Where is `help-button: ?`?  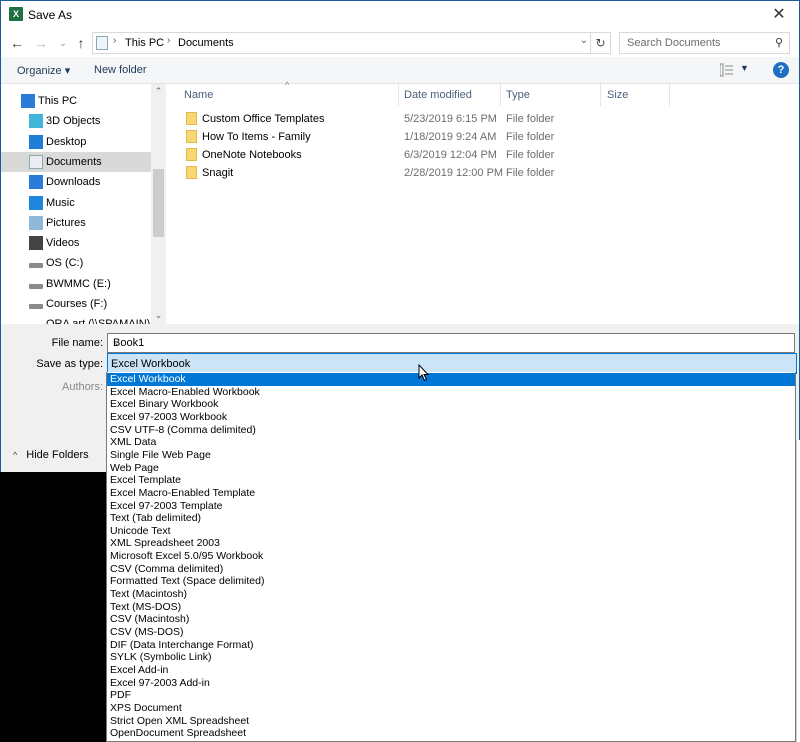 help-button: ? is located at coordinates (781, 70).